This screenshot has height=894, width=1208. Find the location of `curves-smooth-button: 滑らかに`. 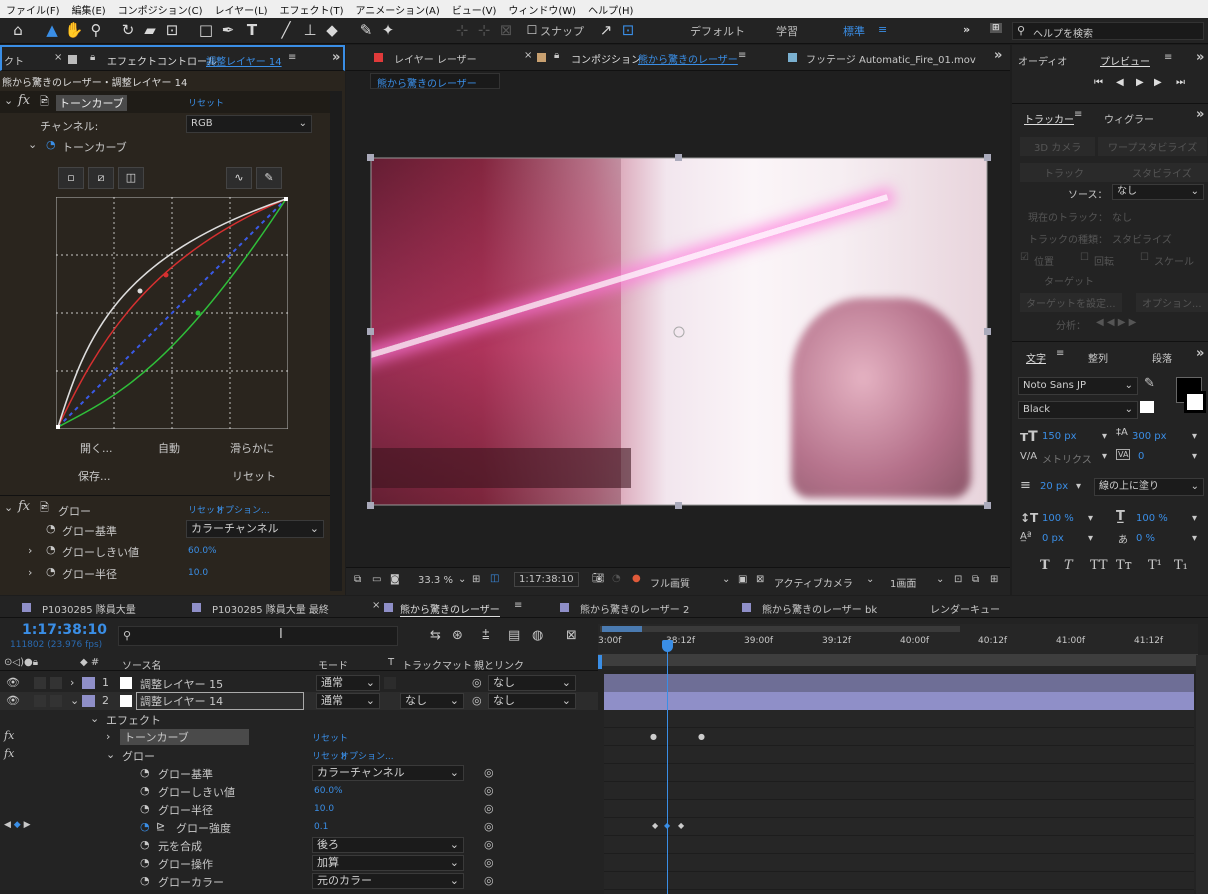

curves-smooth-button: 滑らかに is located at coordinates (252, 448).